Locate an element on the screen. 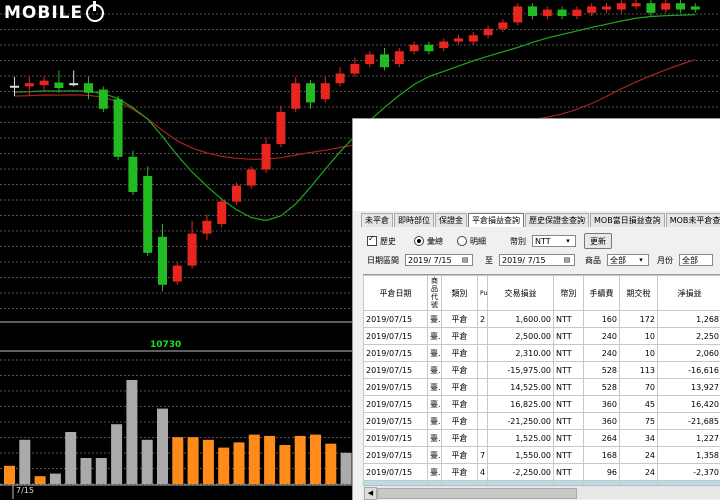  currency-label: 幣別 is located at coordinates (518, 241).